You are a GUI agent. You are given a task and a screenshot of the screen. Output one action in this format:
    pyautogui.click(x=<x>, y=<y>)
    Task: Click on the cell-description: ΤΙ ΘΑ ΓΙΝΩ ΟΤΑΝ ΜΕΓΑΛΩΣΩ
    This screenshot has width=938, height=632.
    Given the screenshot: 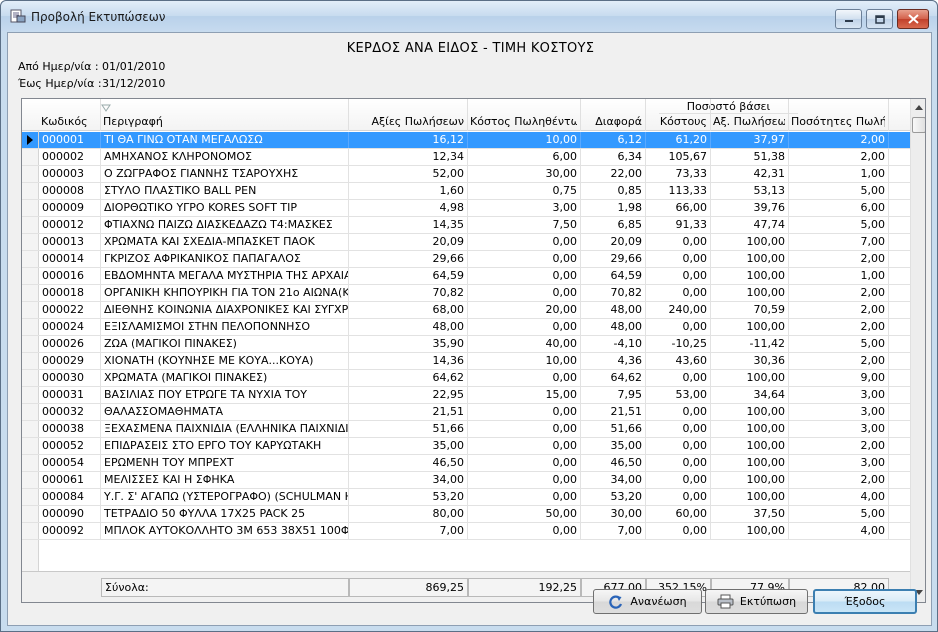 What is the action you would take?
    pyautogui.click(x=225, y=140)
    